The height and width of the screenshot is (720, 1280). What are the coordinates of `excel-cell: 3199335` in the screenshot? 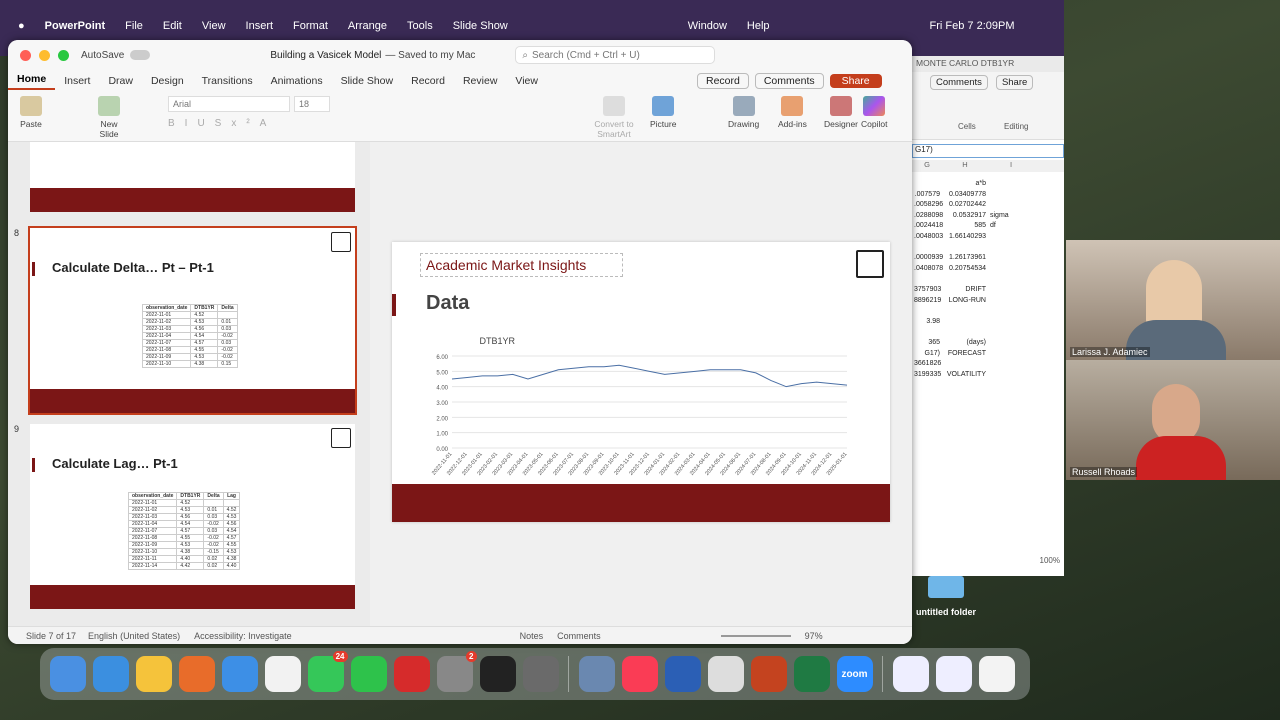 It's located at (927, 376).